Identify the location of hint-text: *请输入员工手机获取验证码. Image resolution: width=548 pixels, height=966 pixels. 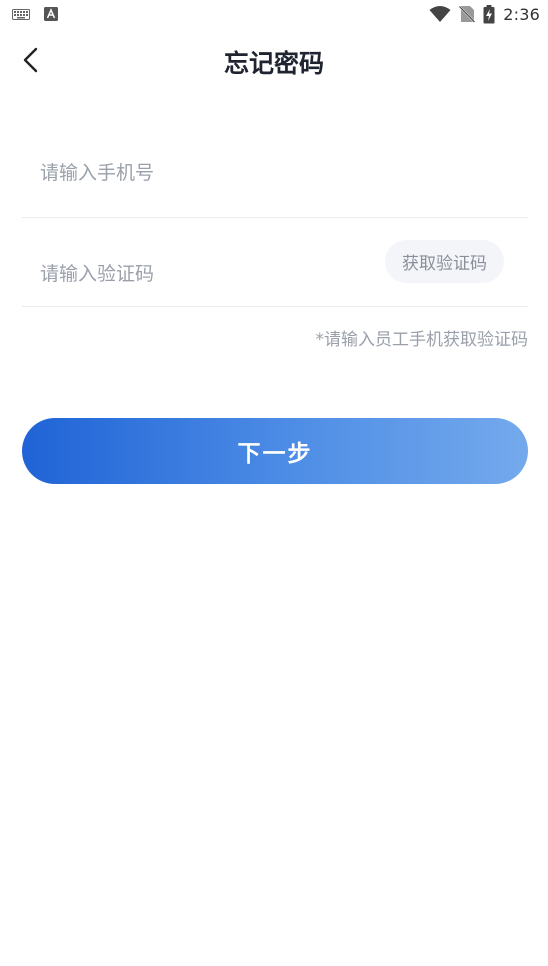
(422, 340).